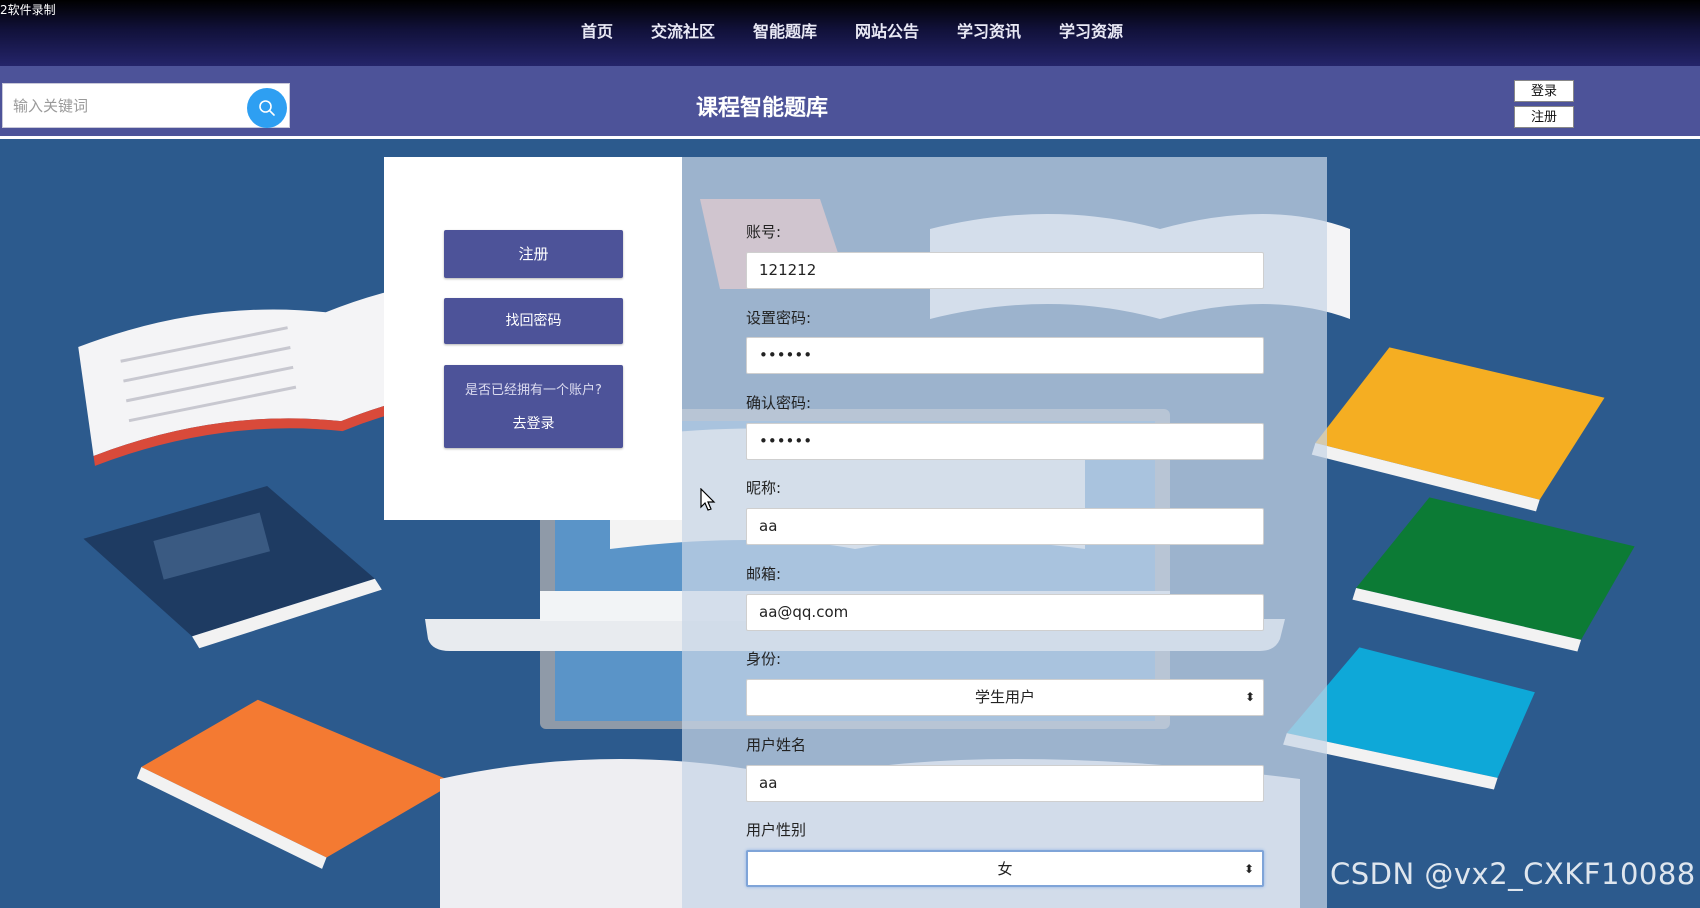  What do you see at coordinates (533, 406) in the screenshot?
I see `go-login-box: 是否已经拥有一个账户? 去登录` at bounding box center [533, 406].